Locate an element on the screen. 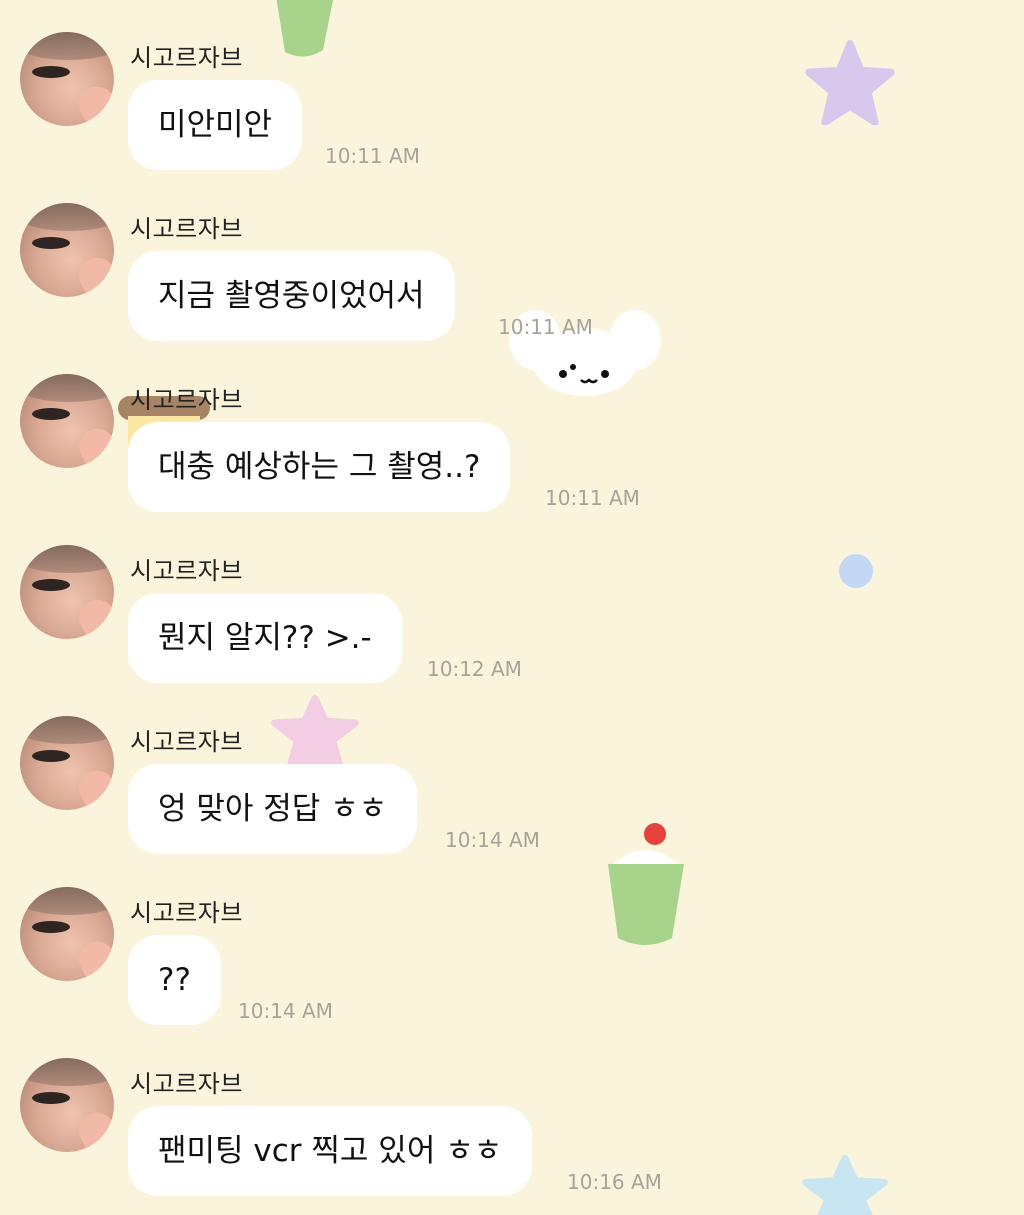 This screenshot has height=1215, width=1024. message-row: 시고르자브 뭔지 알지?? >.- 10:12 AM is located at coordinates (512, 605).